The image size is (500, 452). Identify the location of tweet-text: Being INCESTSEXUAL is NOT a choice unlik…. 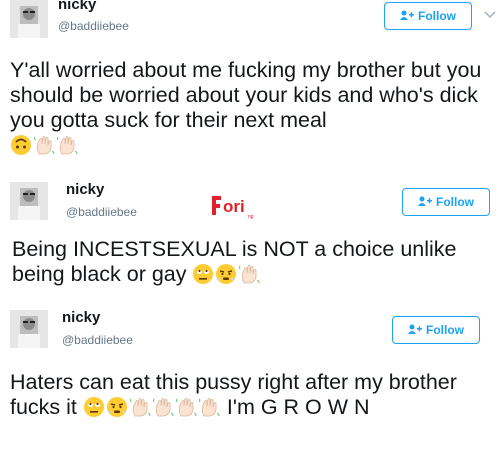
(241, 262).